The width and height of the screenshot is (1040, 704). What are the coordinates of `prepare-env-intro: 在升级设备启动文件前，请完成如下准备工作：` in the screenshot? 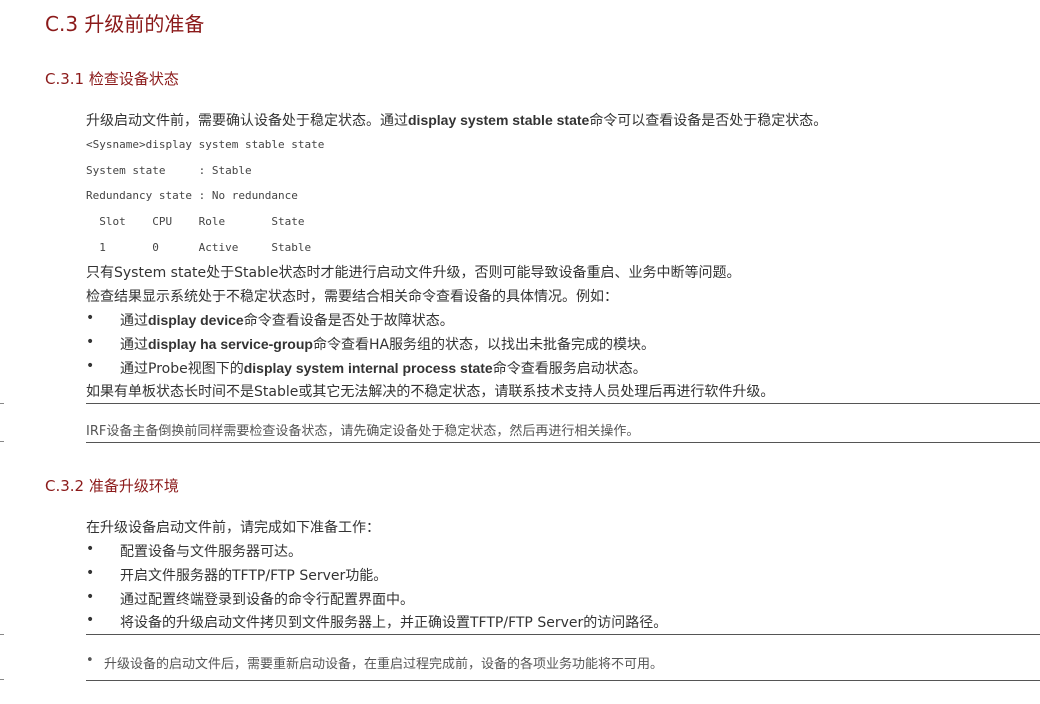 It's located at (233, 528).